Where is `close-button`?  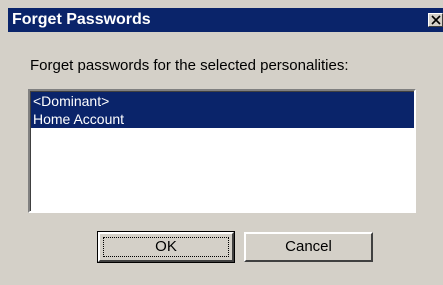 close-button is located at coordinates (435, 20).